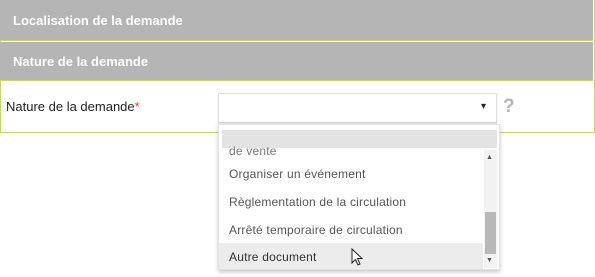 This screenshot has width=595, height=277. I want to click on dropdown-option: Organiser un événement, so click(351, 174).